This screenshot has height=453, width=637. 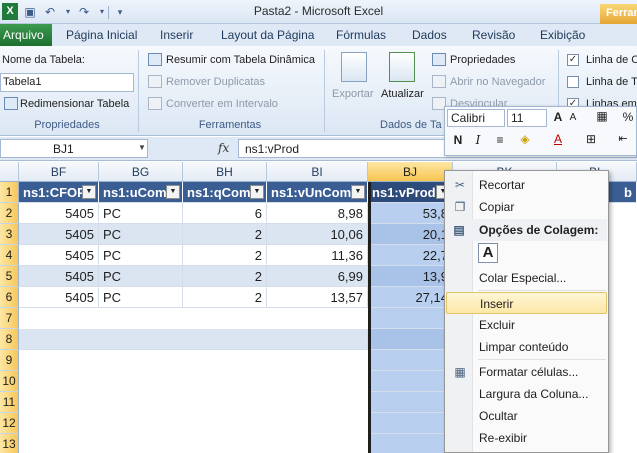 I want to click on row-header: 5, so click(x=9, y=276).